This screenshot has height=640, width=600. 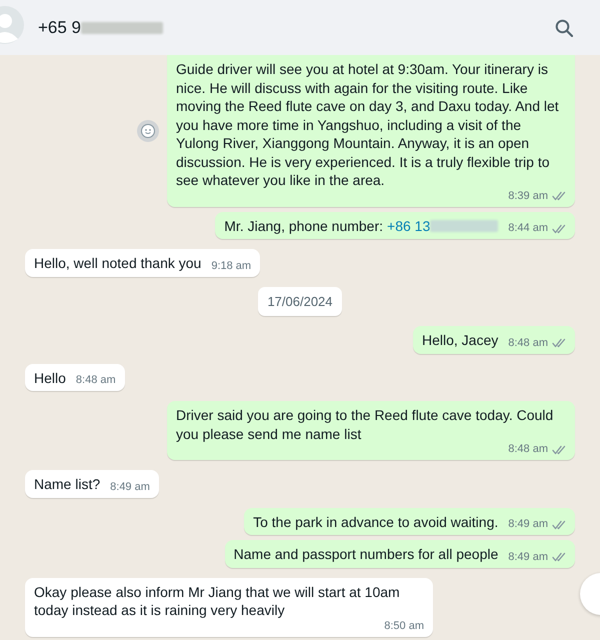 What do you see at coordinates (368, 125) in the screenshot?
I see `message-text: Guide driver will see you at hotel at 9:30am. Your itinerary is nice. He will discuss with again for the visiting route. Like moving the Reed flute cave on day 3, and Daxu today. And let you have more time in Yangshuo, including a visit of the Yulong River, Xianggong Mountain. Anyway, it is an open discussion. He is very experienced. It is a truly flexible trip to see whatever you like in the area.` at bounding box center [368, 125].